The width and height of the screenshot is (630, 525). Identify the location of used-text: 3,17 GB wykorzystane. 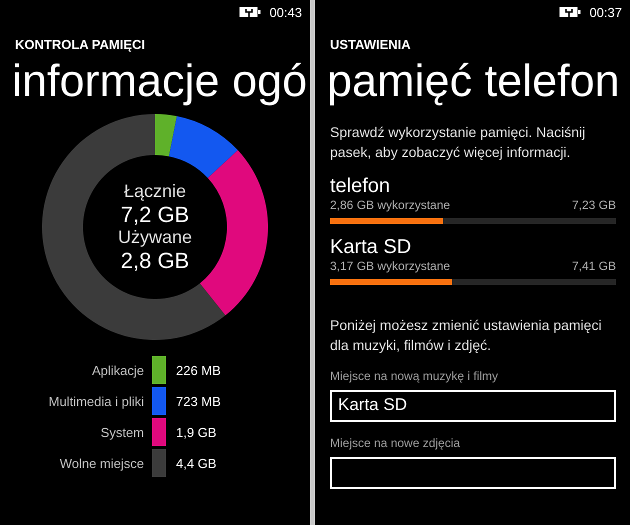
(390, 265).